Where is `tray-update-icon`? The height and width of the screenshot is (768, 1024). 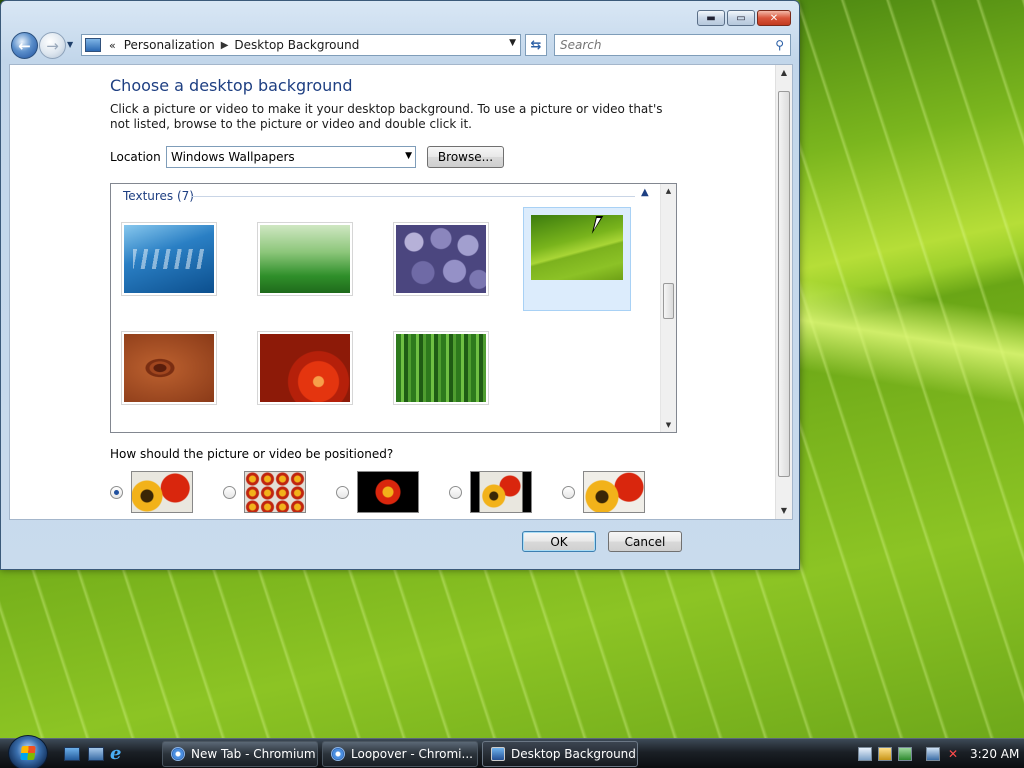 tray-update-icon is located at coordinates (905, 754).